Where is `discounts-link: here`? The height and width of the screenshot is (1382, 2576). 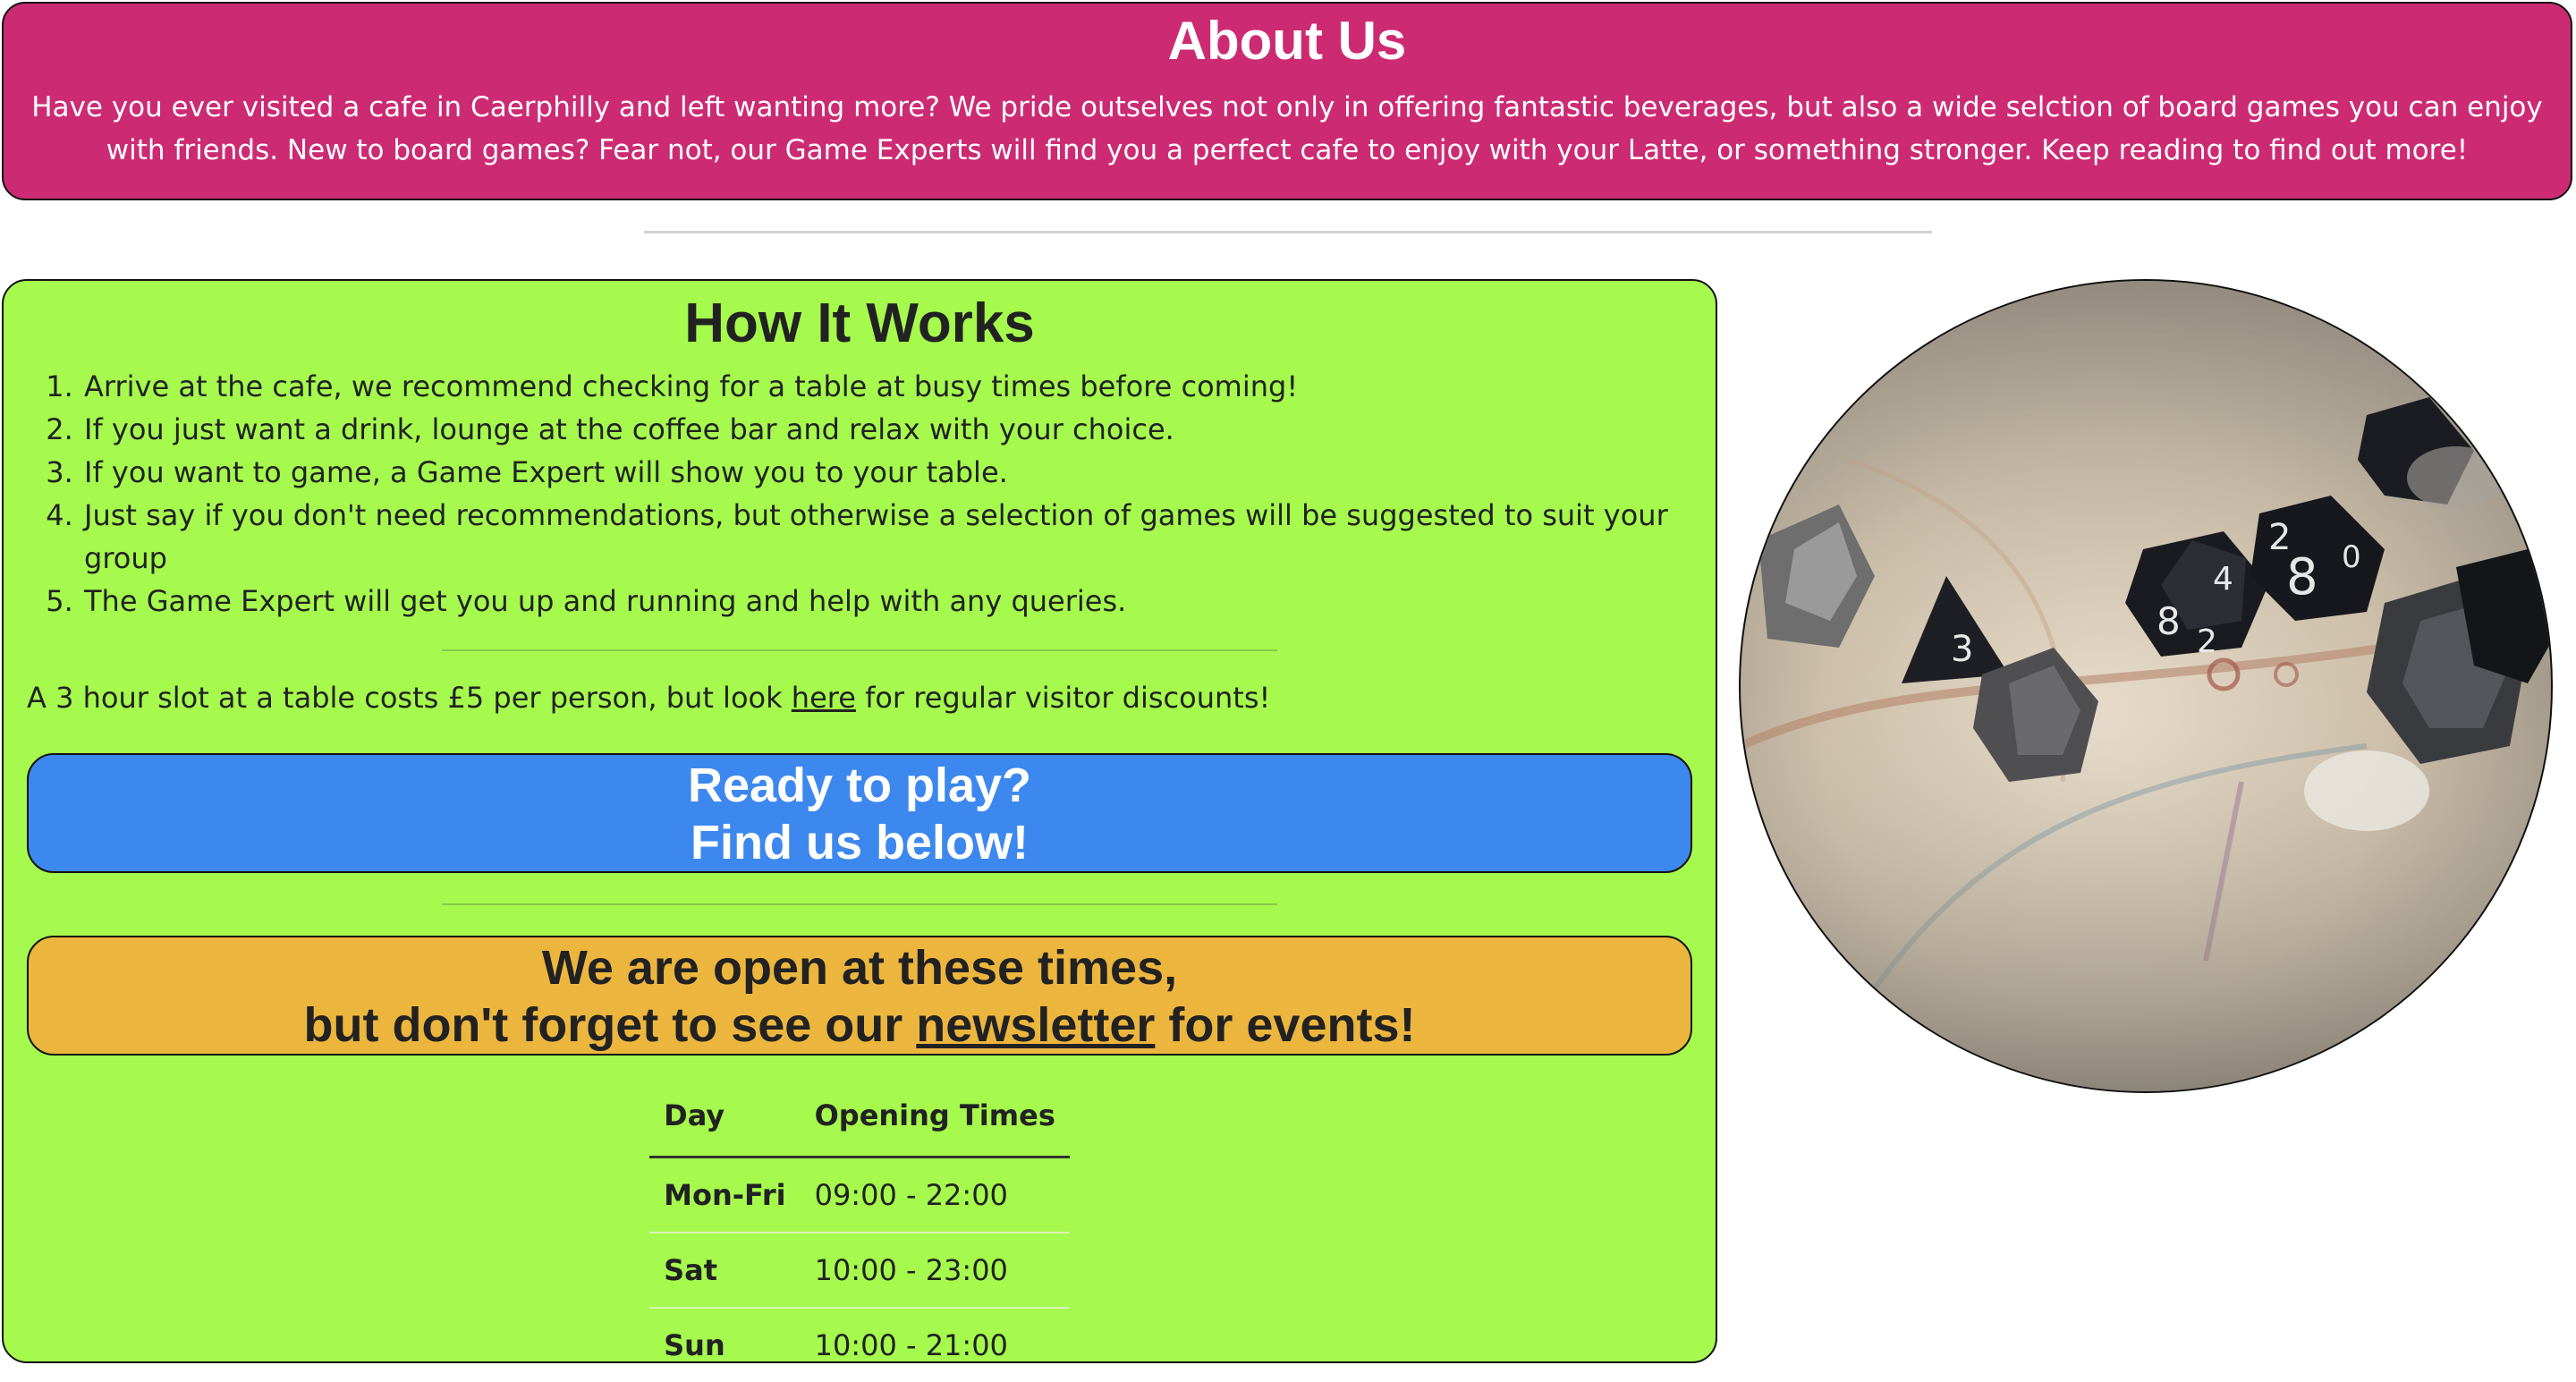
discounts-link: here is located at coordinates (824, 698).